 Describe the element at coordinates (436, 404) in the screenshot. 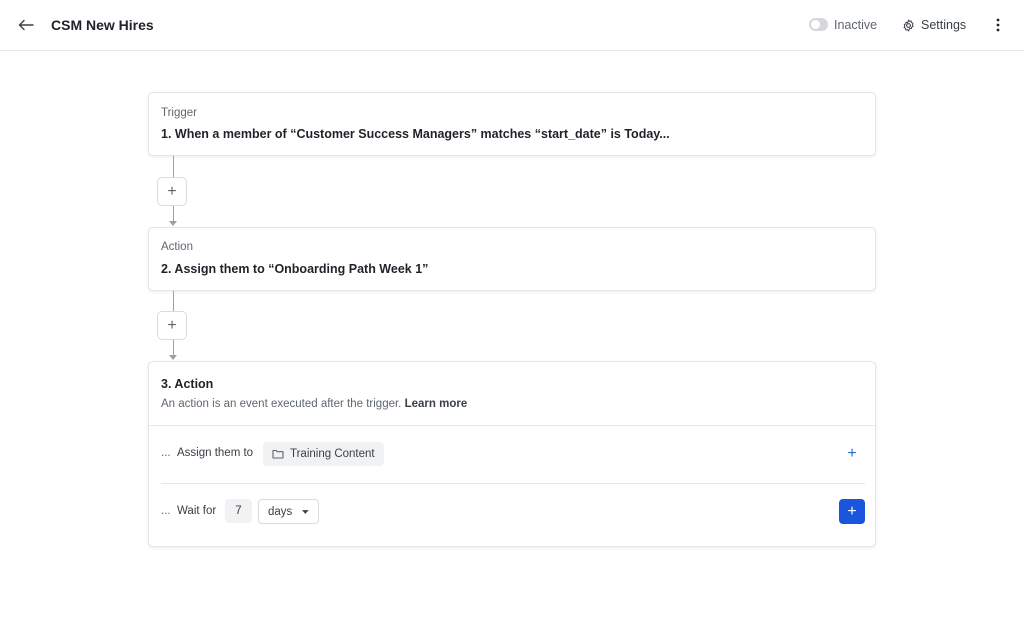

I see `learn-more-link: Learn more` at that location.